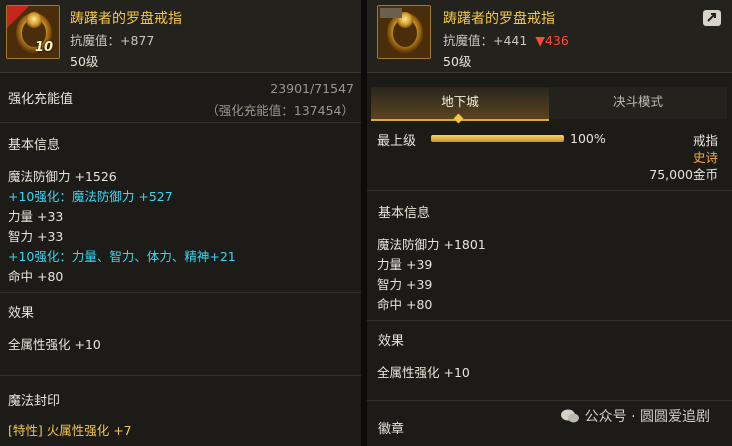  Describe the element at coordinates (33, 32) in the screenshot. I see `ring-item-icon: 10` at that location.